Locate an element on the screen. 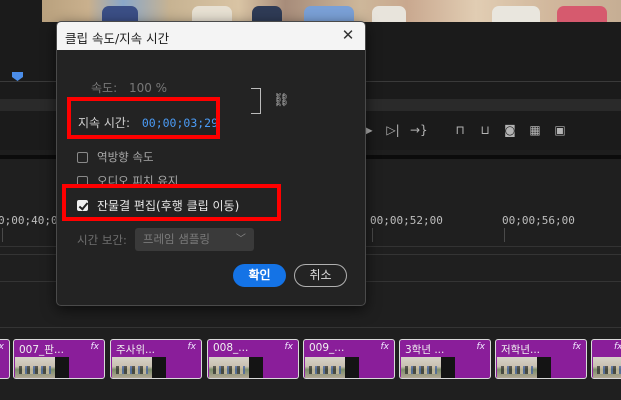  reverse-speed-checkbox: 역방향 속도 is located at coordinates (115, 157).